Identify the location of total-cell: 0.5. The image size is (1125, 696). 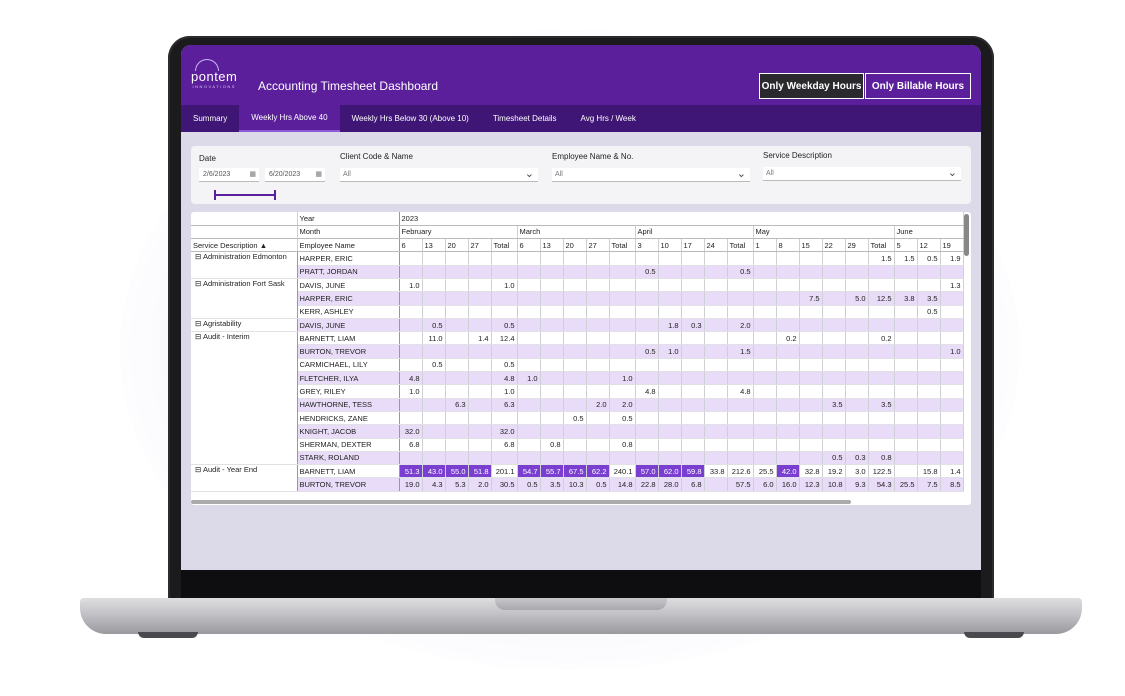
(504, 365).